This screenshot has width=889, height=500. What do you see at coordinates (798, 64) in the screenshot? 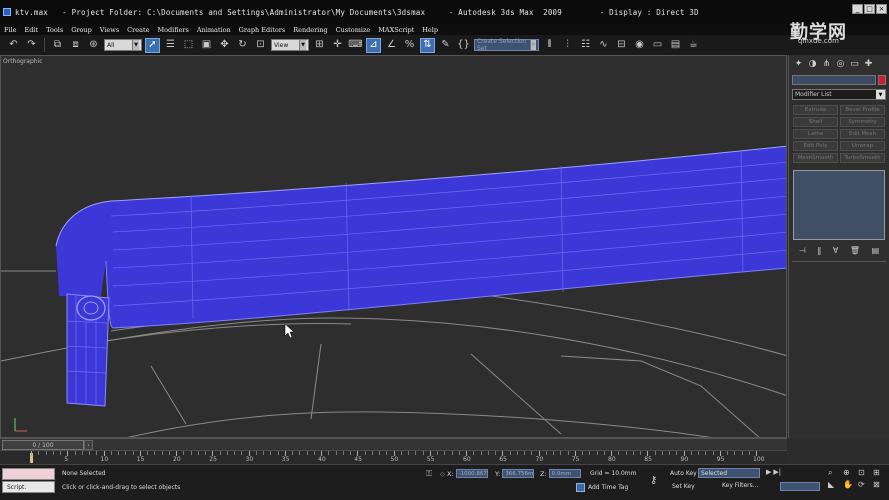
I see `create-tab-icon: ✦` at bounding box center [798, 64].